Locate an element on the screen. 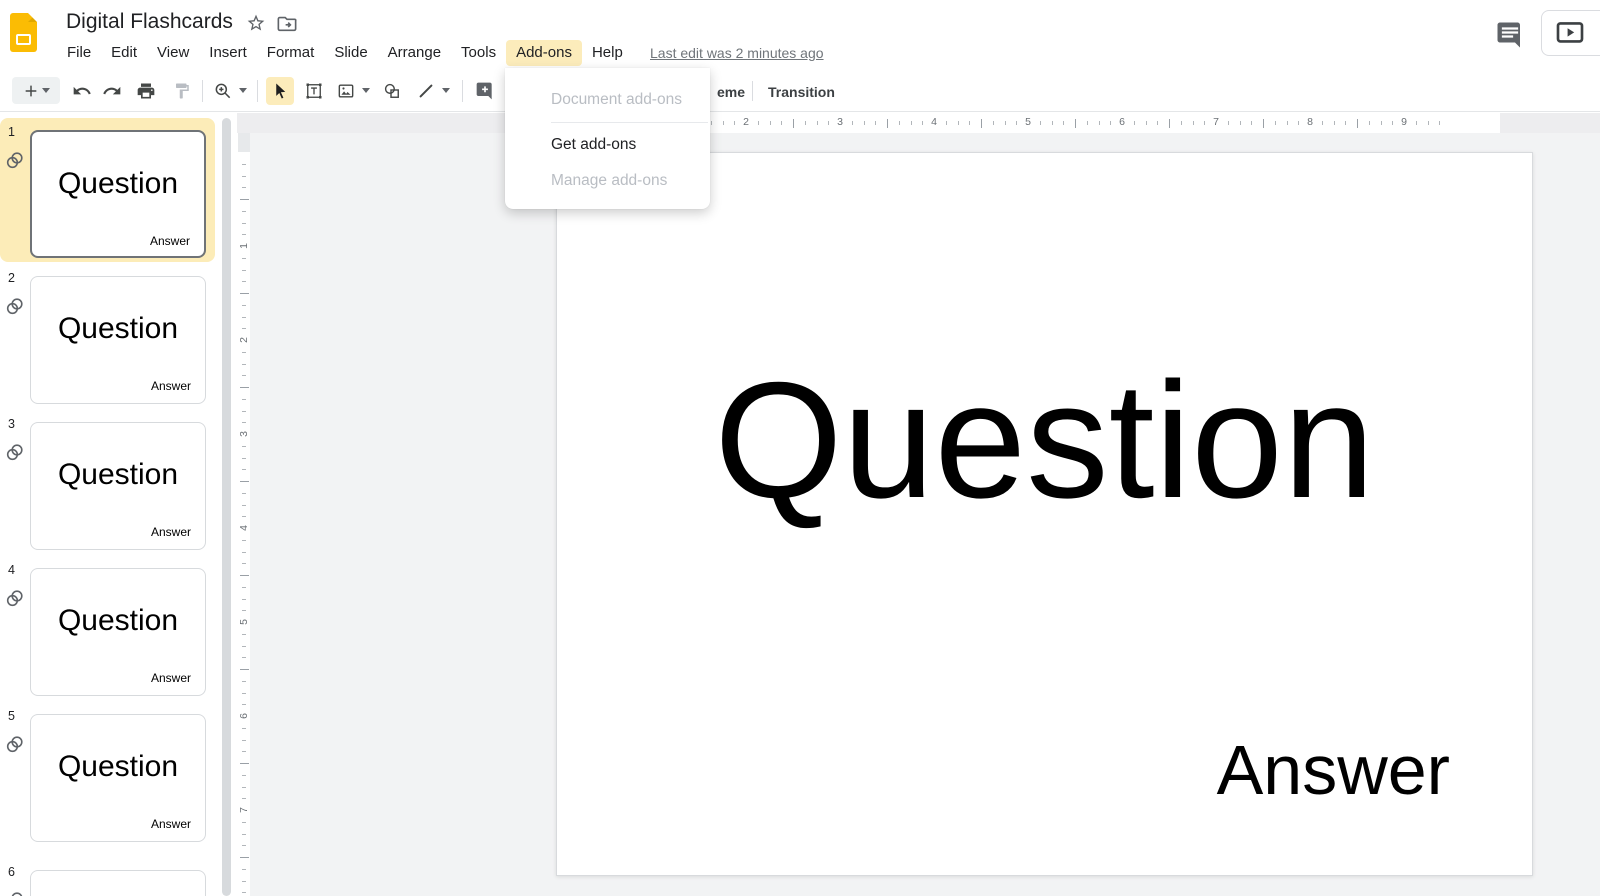 The image size is (1600, 896). new-slide-dropdown-caret is located at coordinates (45, 90).